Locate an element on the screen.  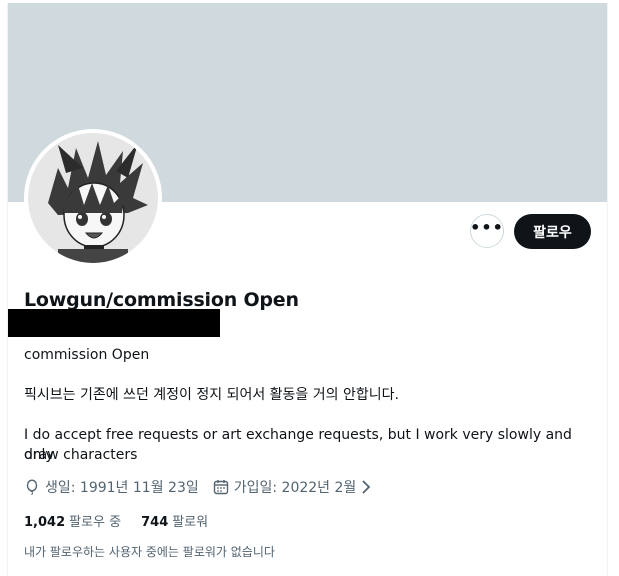
joined-text: 가입일: 2022년 2월 is located at coordinates (295, 488).